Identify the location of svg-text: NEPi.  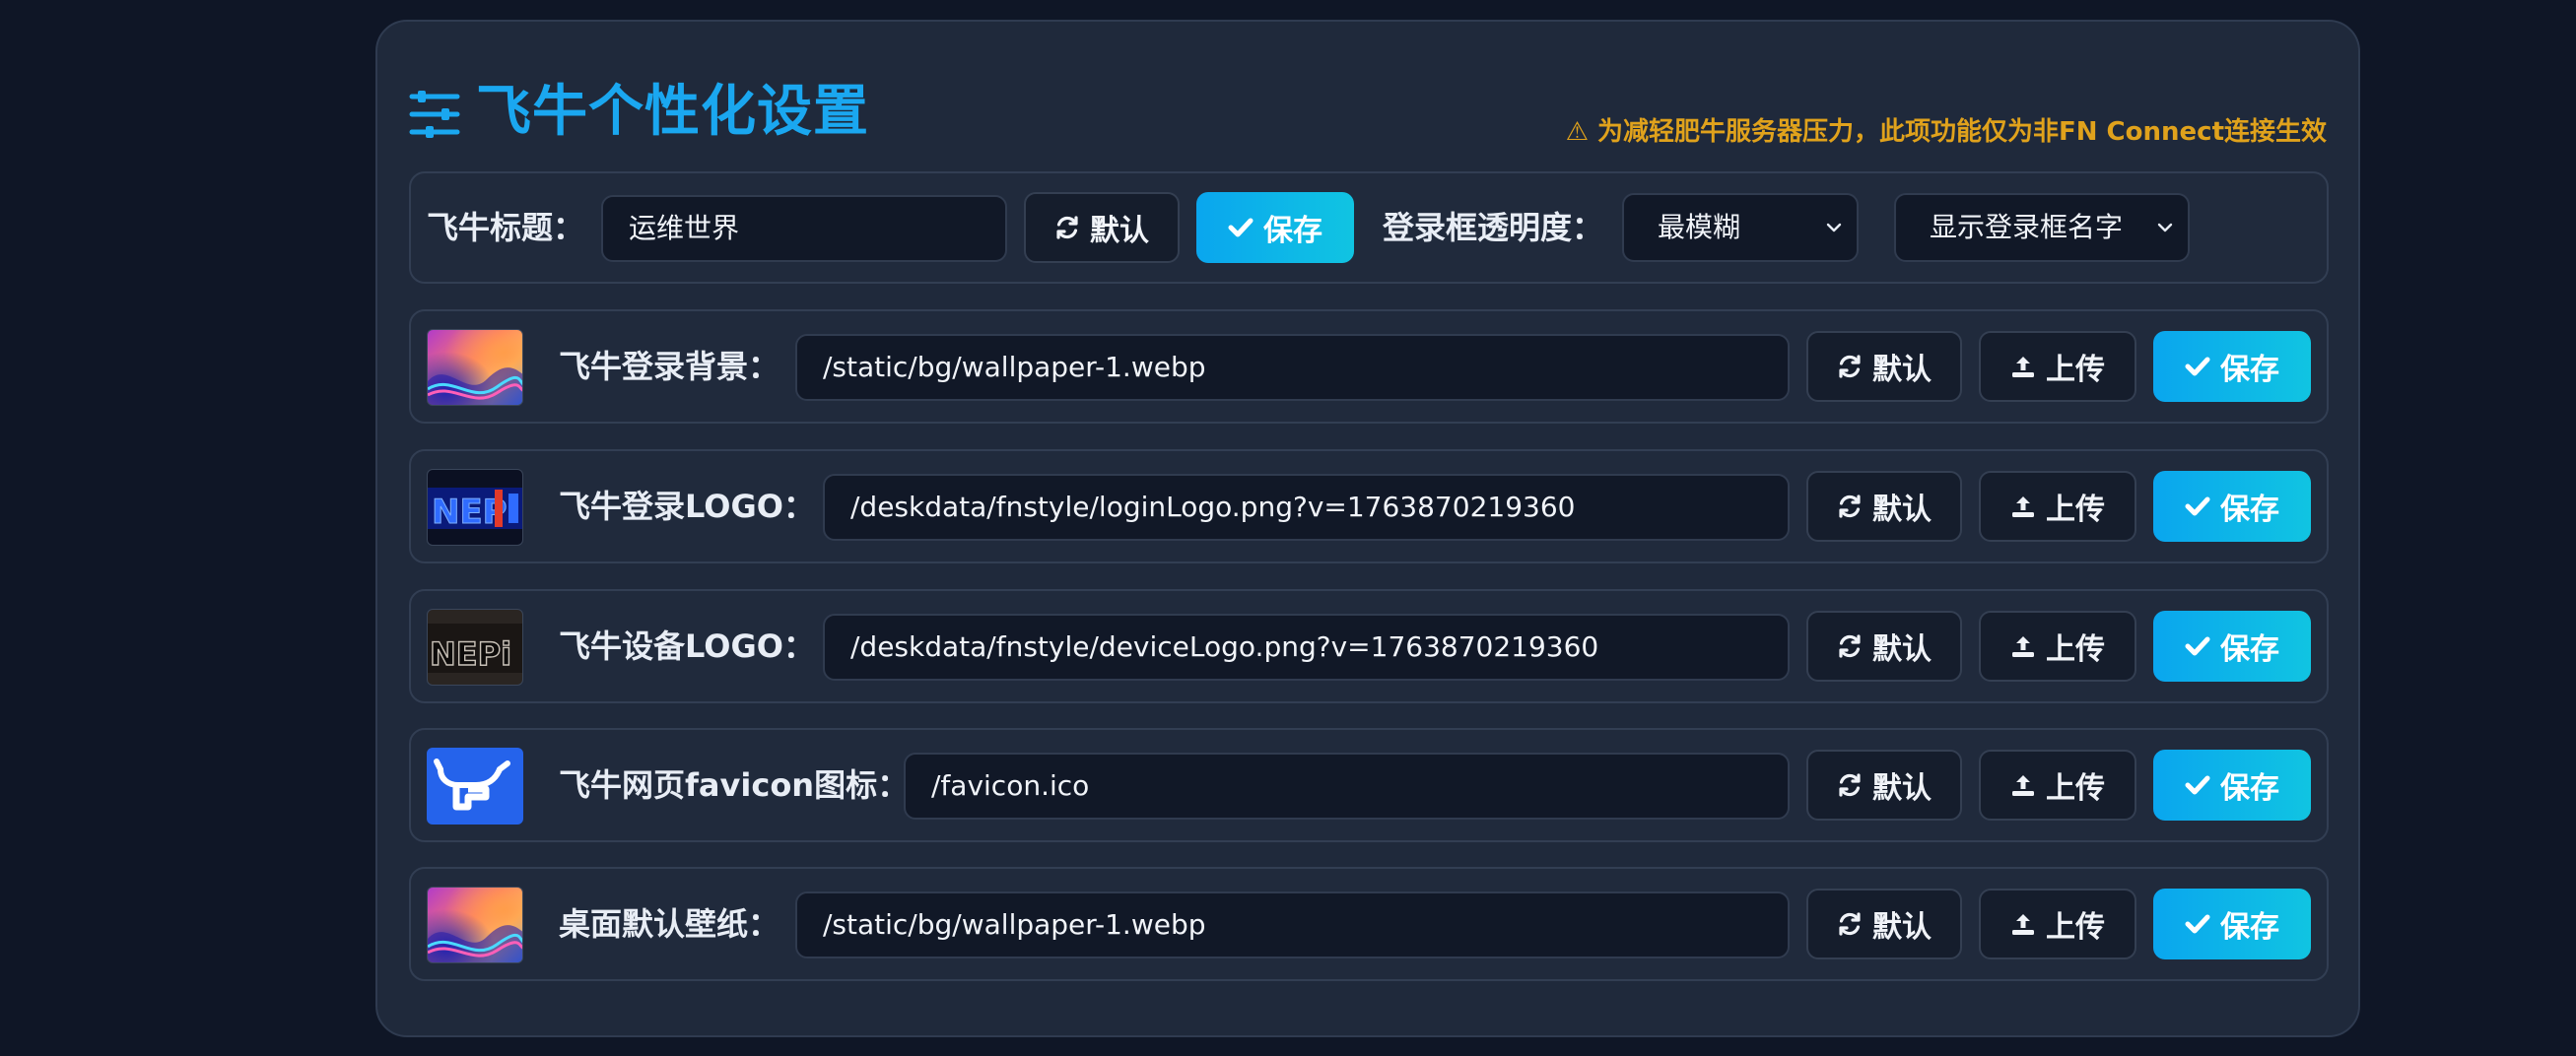
(470, 654).